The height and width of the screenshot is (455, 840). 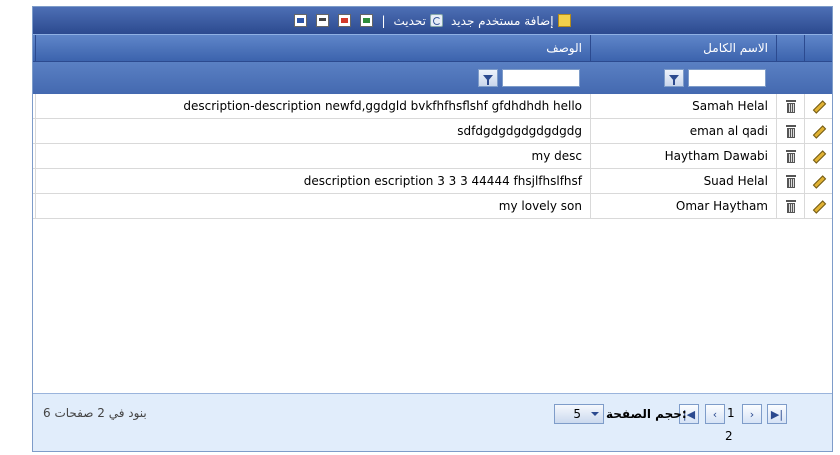 What do you see at coordinates (683, 106) in the screenshot?
I see `cell-name: Samah Helal` at bounding box center [683, 106].